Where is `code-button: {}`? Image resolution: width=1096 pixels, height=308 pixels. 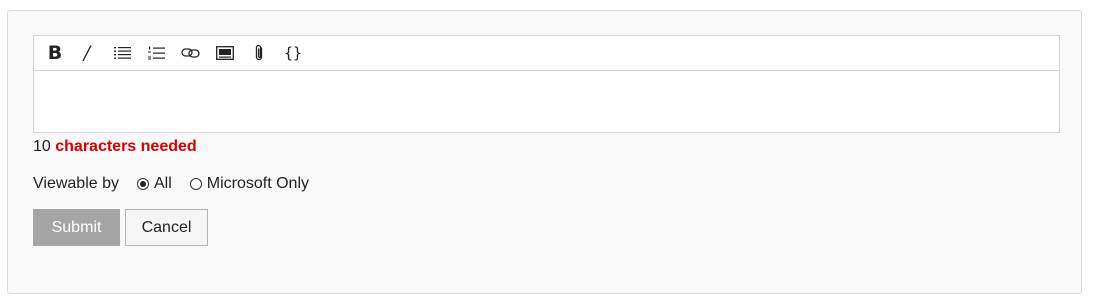 code-button: {} is located at coordinates (293, 53).